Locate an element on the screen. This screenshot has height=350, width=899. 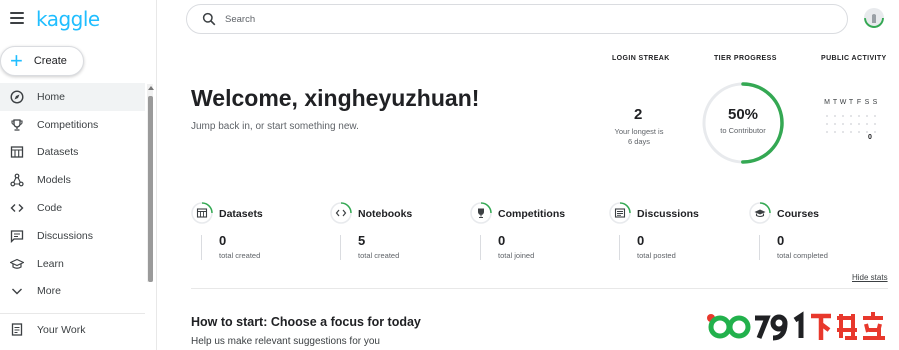
longest-streak-days: 6 days is located at coordinates (639, 141).